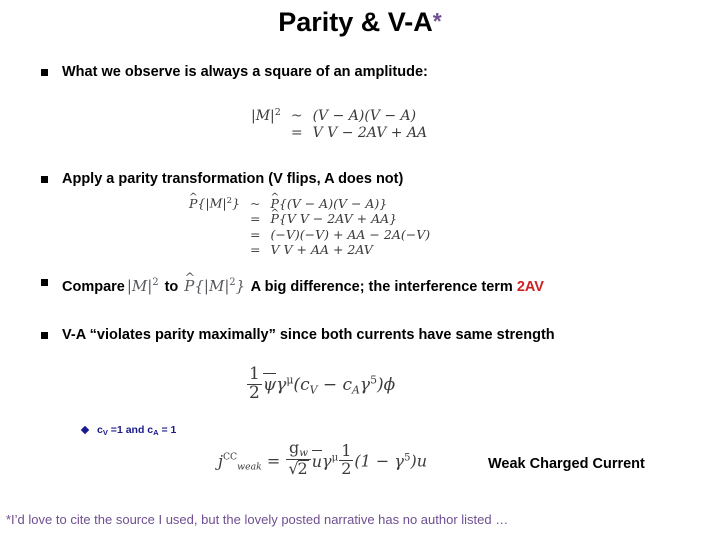 This screenshot has width=720, height=540. I want to click on equation-rhs: V V − 2AV + AA, so click(370, 133).